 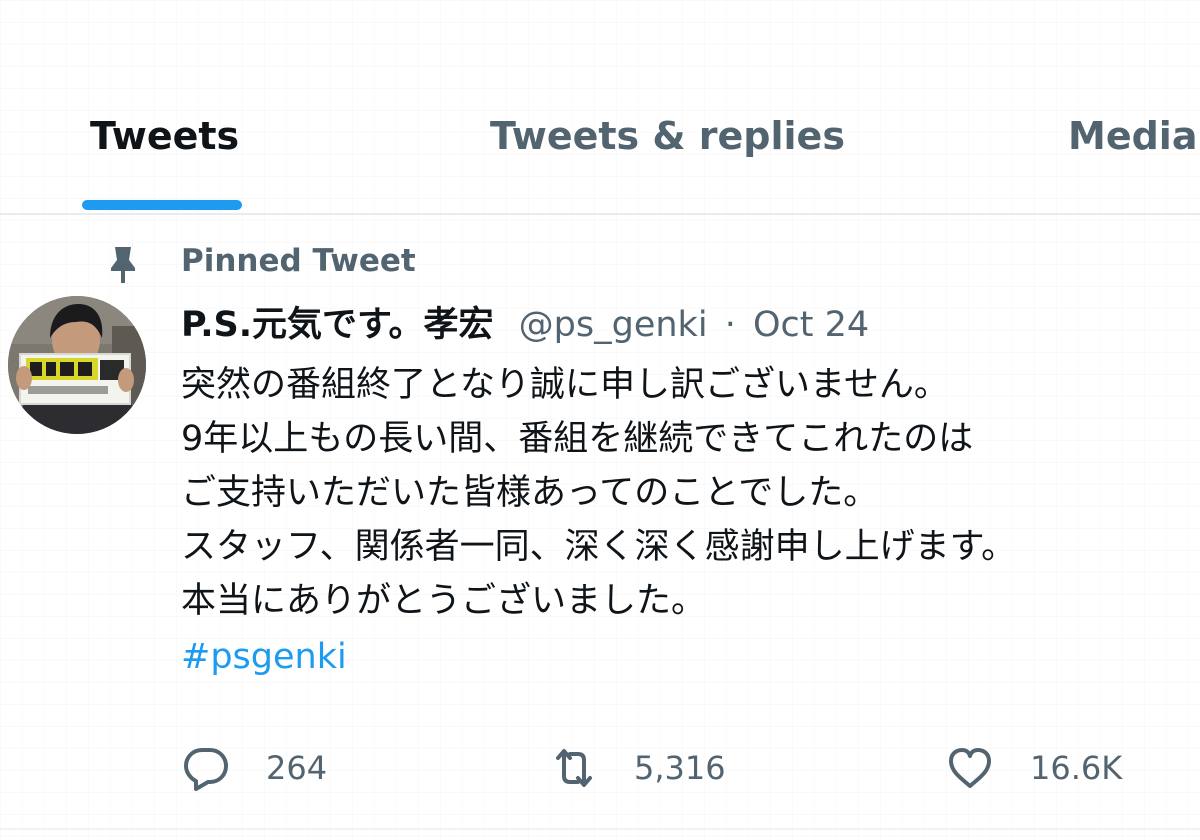 I want to click on reply-button: 264, so click(x=253, y=768).